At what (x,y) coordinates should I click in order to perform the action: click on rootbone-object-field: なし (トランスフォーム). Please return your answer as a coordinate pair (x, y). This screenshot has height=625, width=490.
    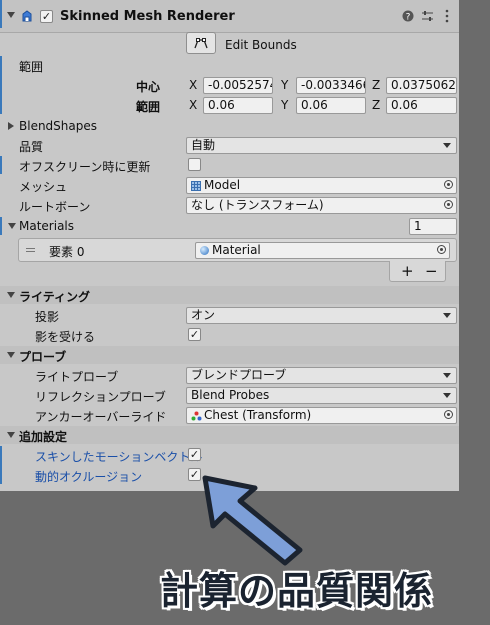
    Looking at the image, I should click on (321, 205).